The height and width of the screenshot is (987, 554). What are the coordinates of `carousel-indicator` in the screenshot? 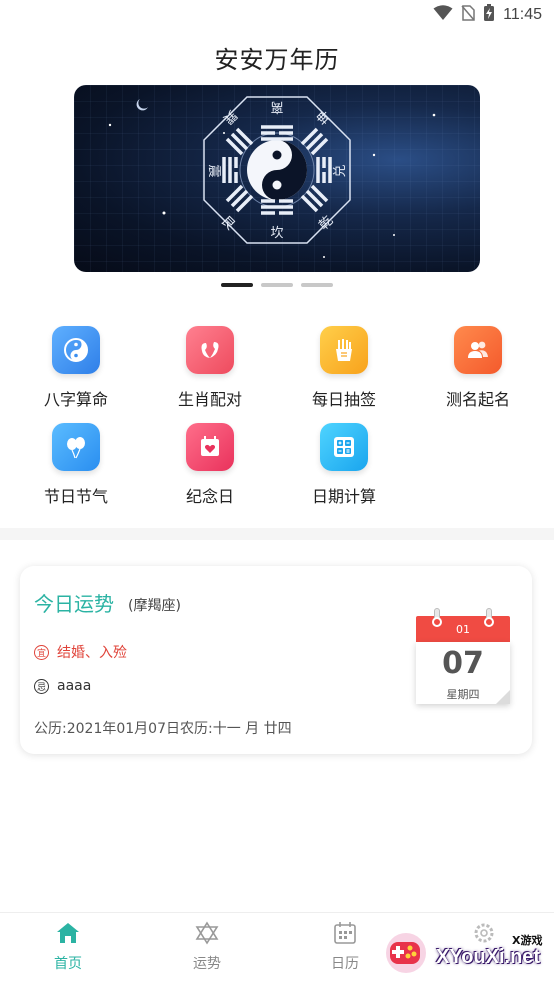 It's located at (277, 285).